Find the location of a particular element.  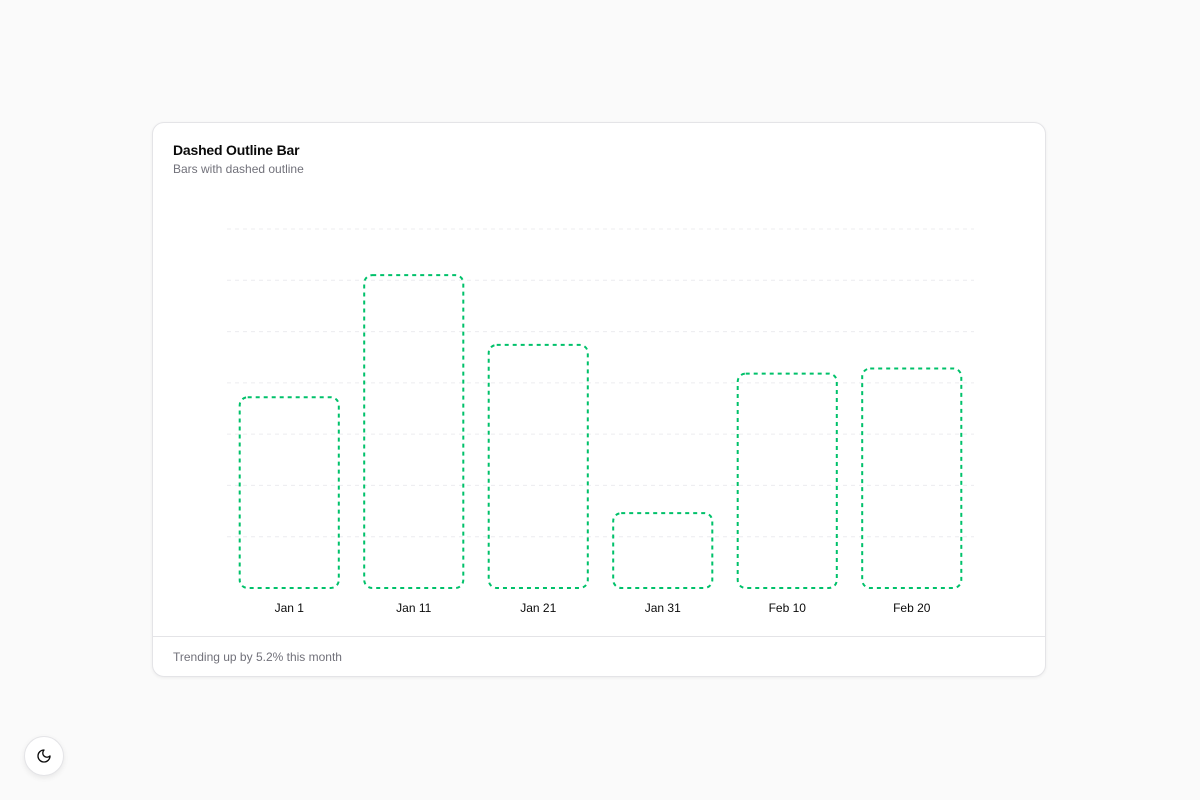

moon-icon is located at coordinates (44, 756).